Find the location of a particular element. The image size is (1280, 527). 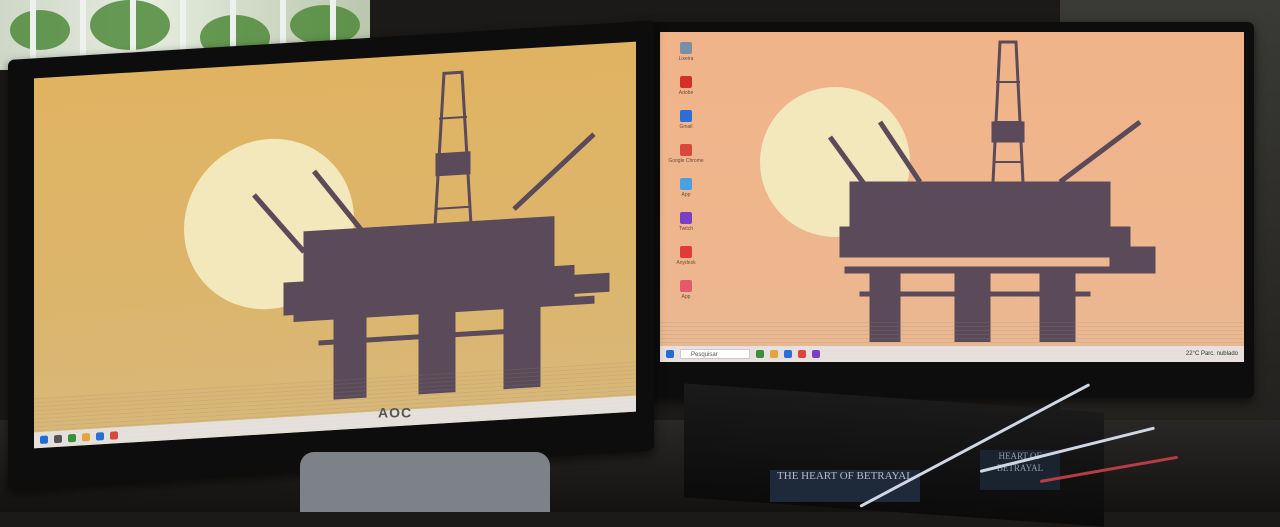

oil-rig-silhouette is located at coordinates (991, 191).